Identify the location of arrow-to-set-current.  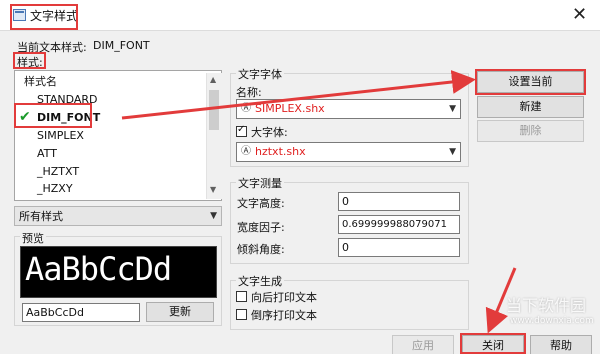
(298, 95).